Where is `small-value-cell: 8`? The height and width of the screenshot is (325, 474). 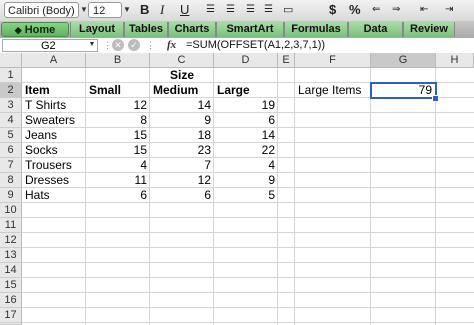
small-value-cell: 8 is located at coordinates (118, 120).